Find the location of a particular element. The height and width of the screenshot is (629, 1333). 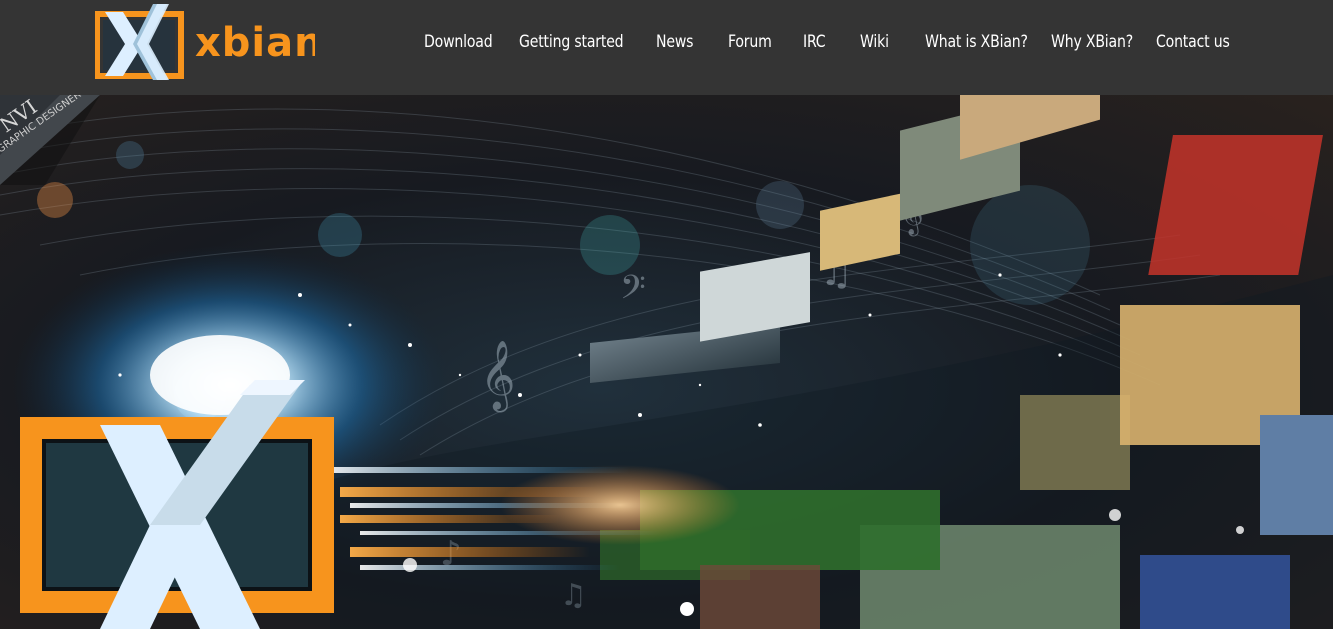

logo-wordmark: xbian is located at coordinates (255, 43).